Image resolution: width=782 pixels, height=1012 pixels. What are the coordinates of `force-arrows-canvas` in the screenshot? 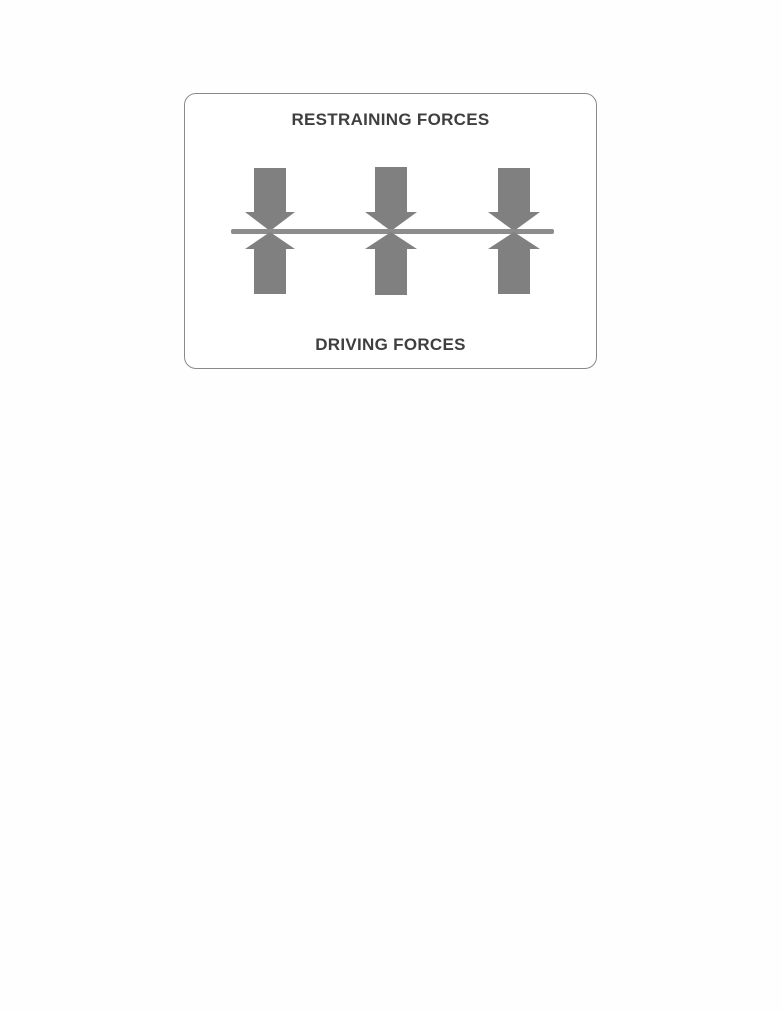 It's located at (392, 231).